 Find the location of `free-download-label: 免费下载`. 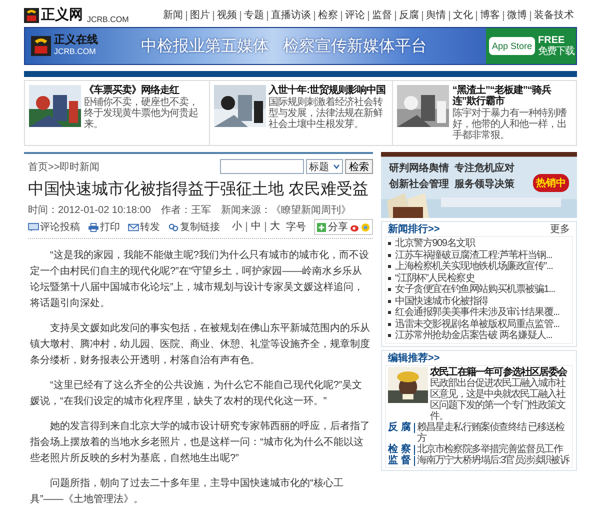

free-download-label: 免费下载 is located at coordinates (556, 51).